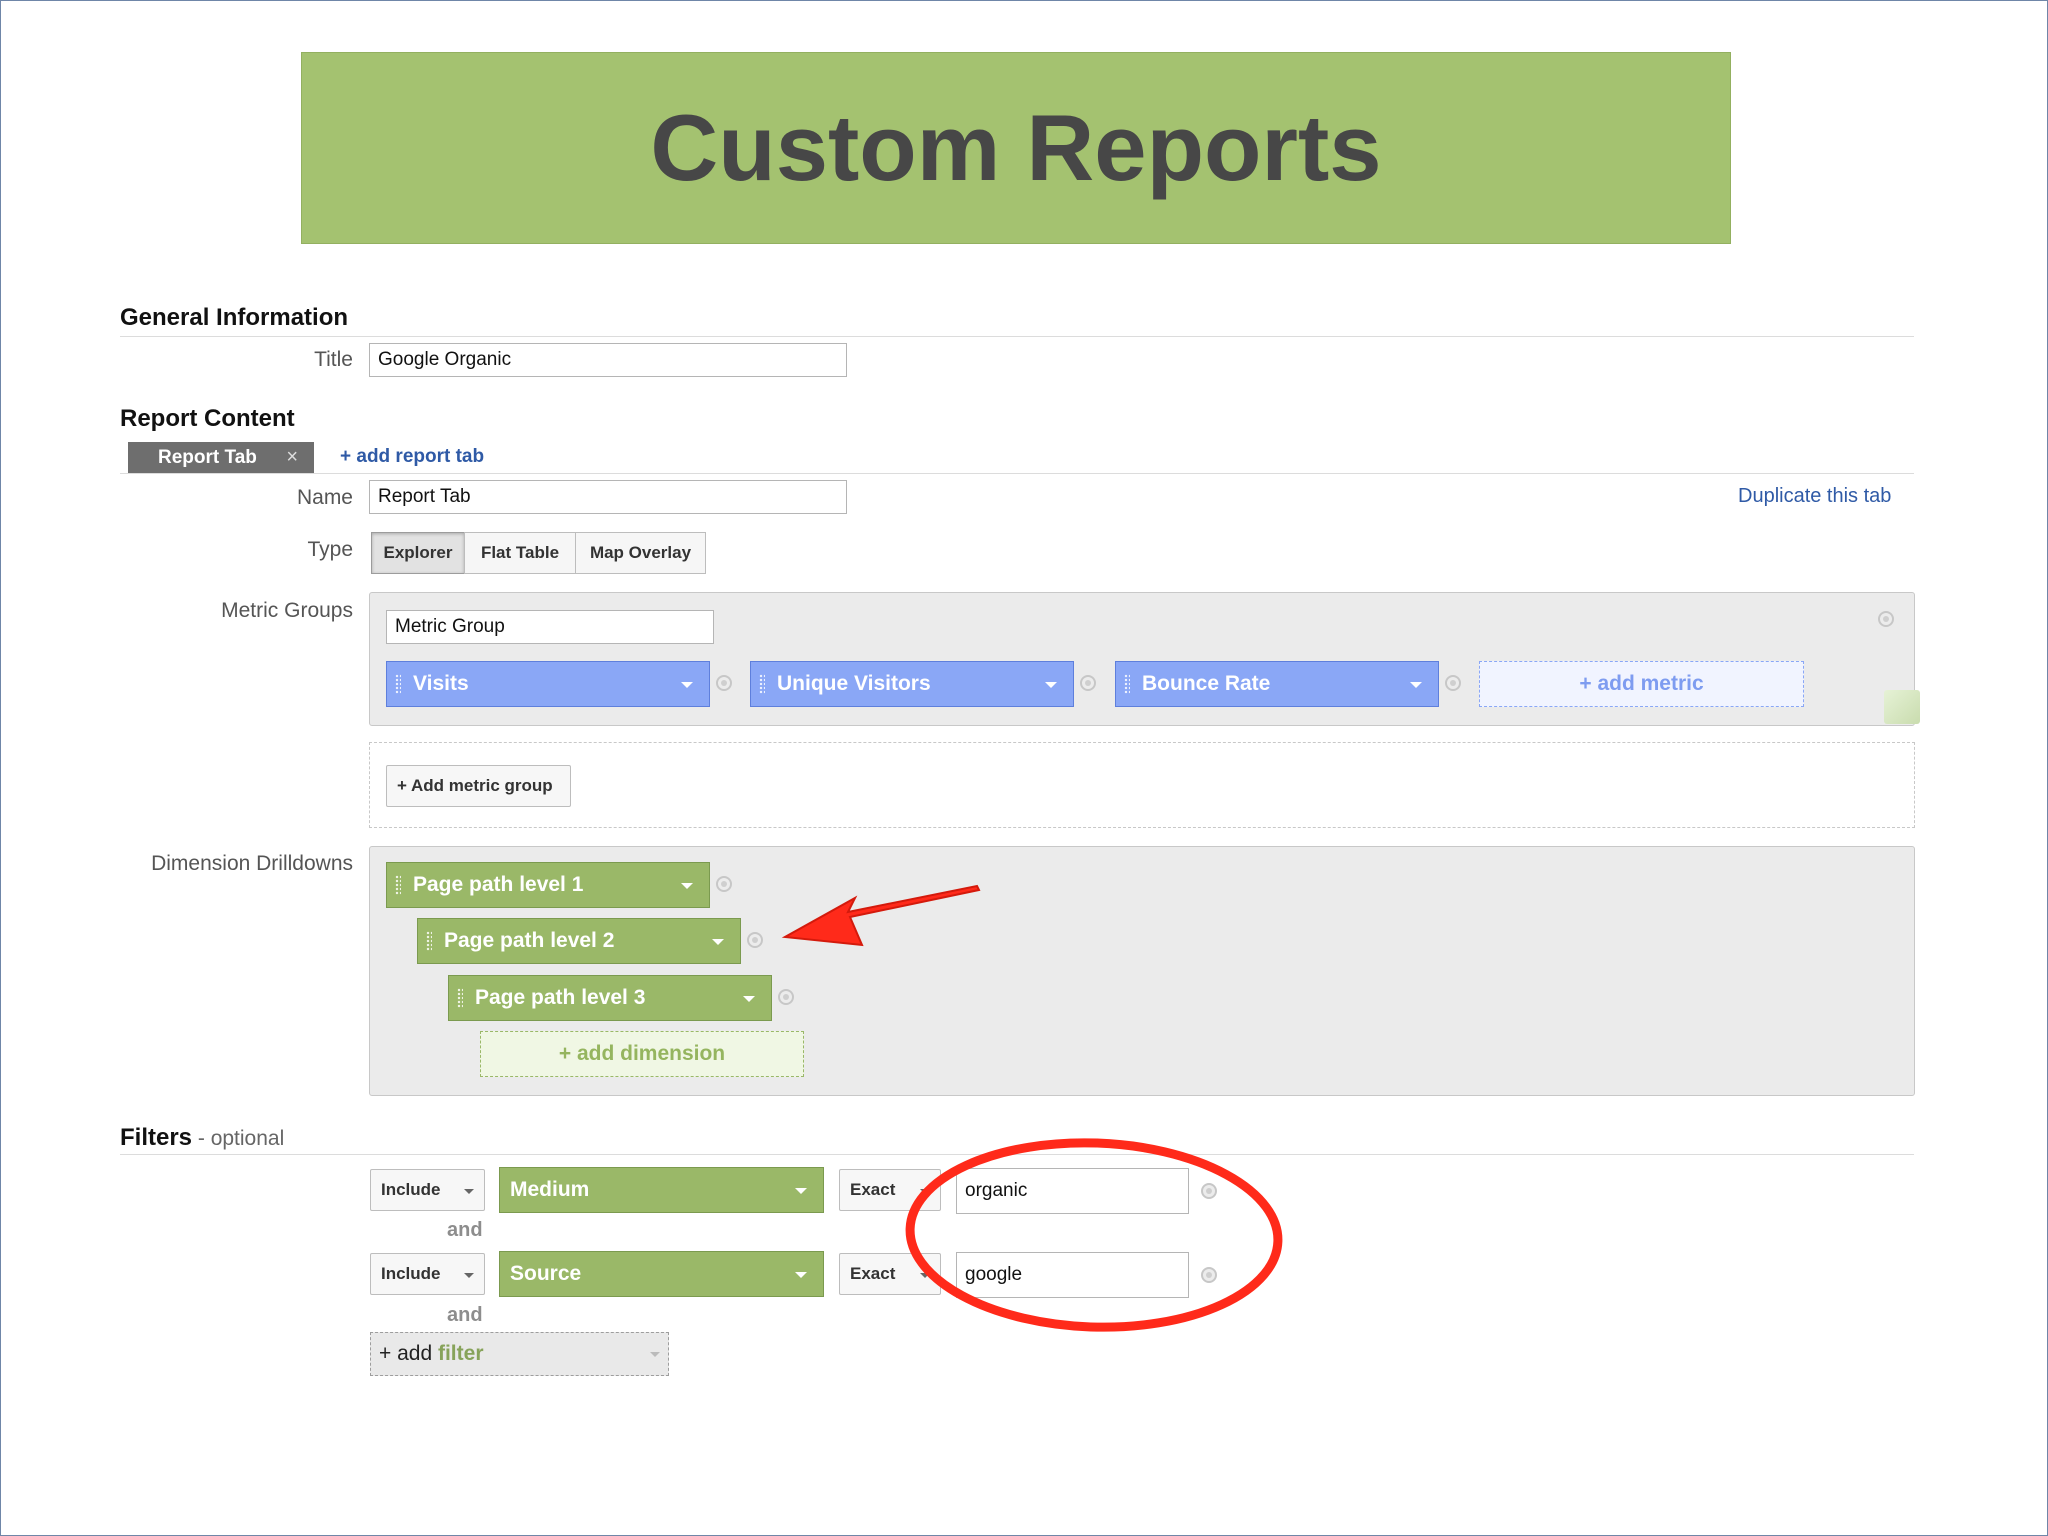  I want to click on red-circle-annotation, so click(1094, 1235).